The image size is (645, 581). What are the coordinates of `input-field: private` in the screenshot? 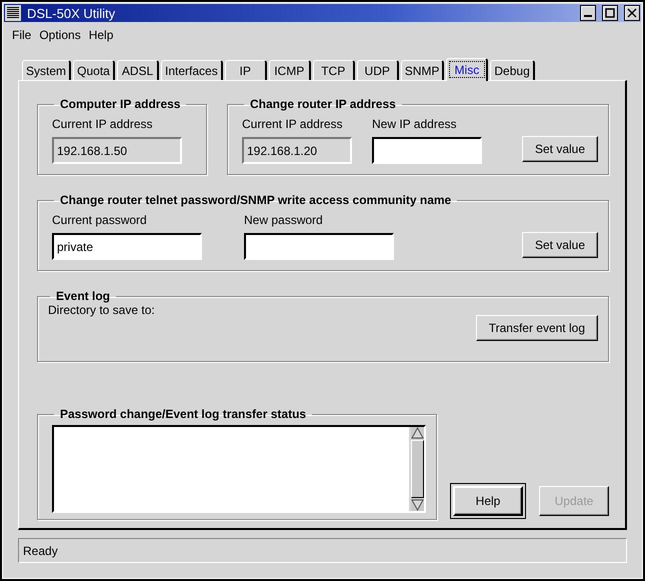 It's located at (127, 246).